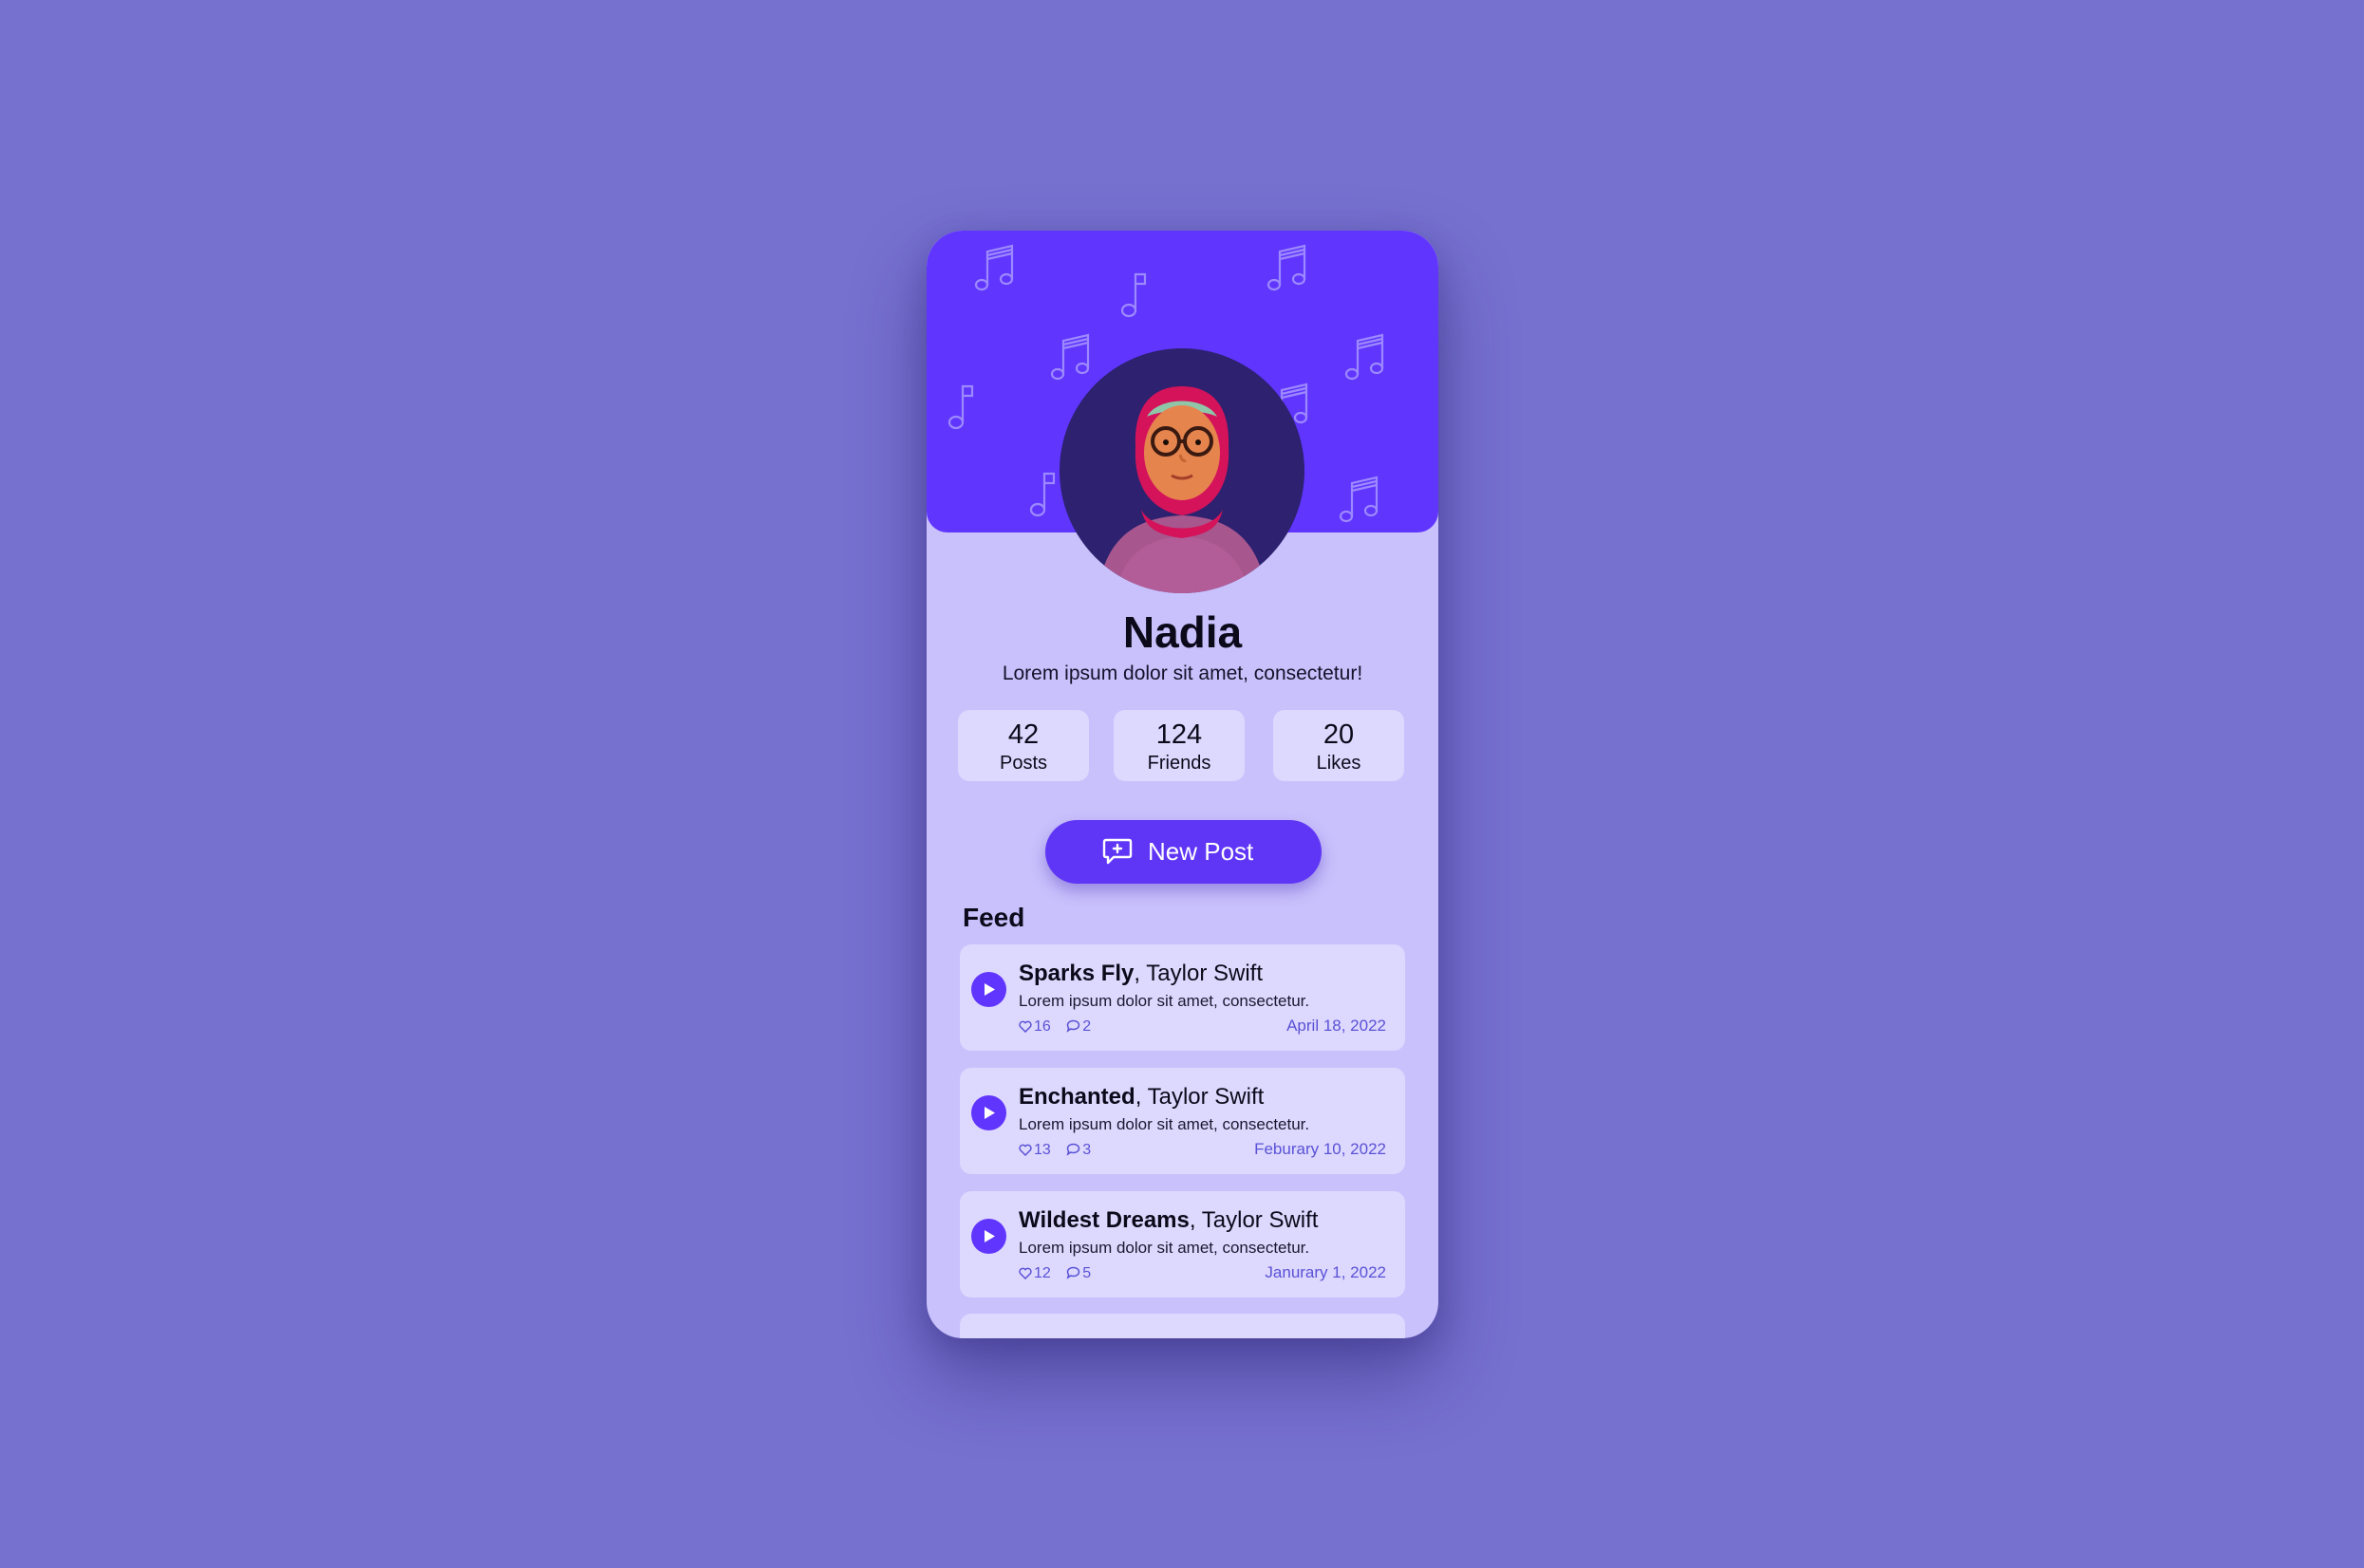  Describe the element at coordinates (1182, 632) in the screenshot. I see `profile-name: Nadia` at that location.